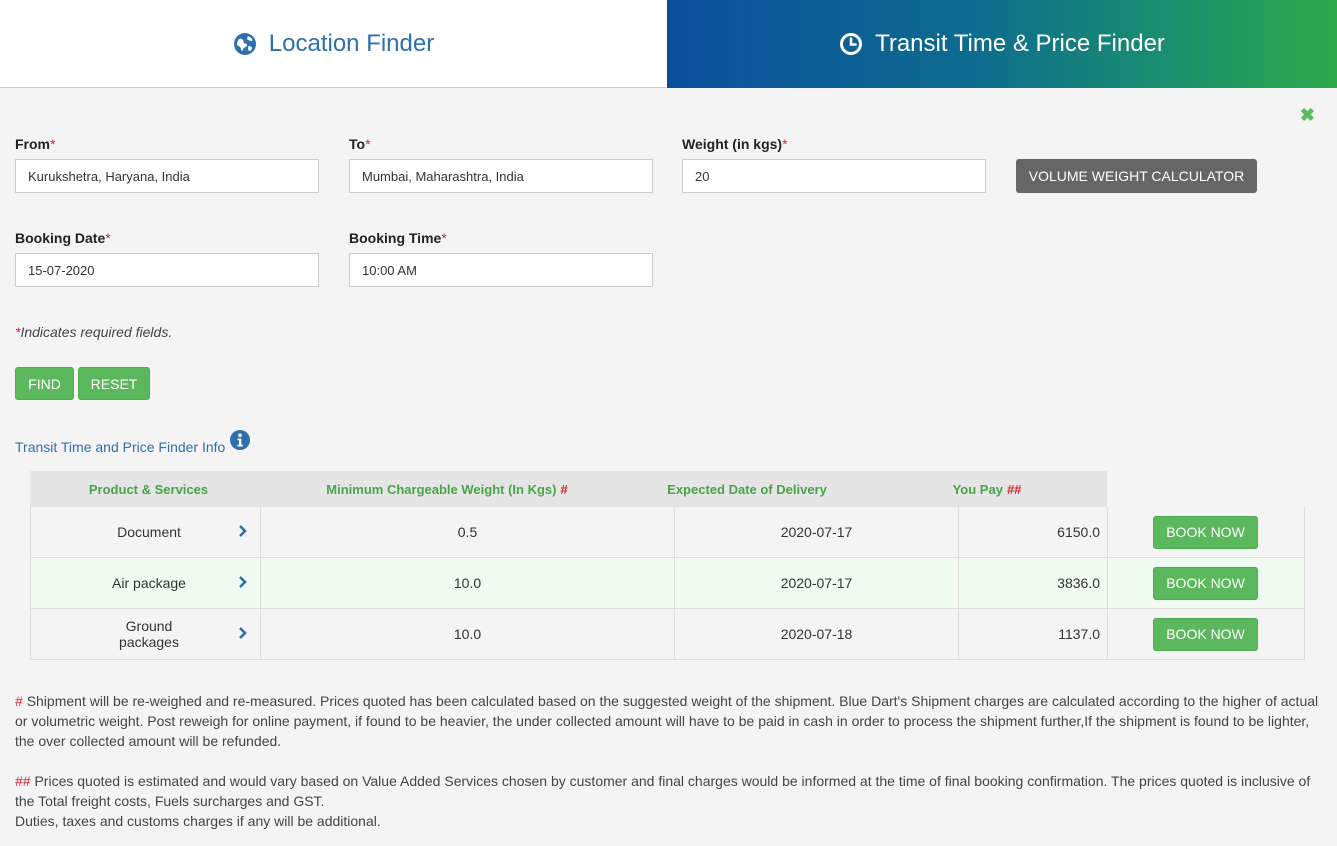 The width and height of the screenshot is (1337, 846). Describe the element at coordinates (1033, 583) in the screenshot. I see `you-pay-cell: 3836.0` at that location.